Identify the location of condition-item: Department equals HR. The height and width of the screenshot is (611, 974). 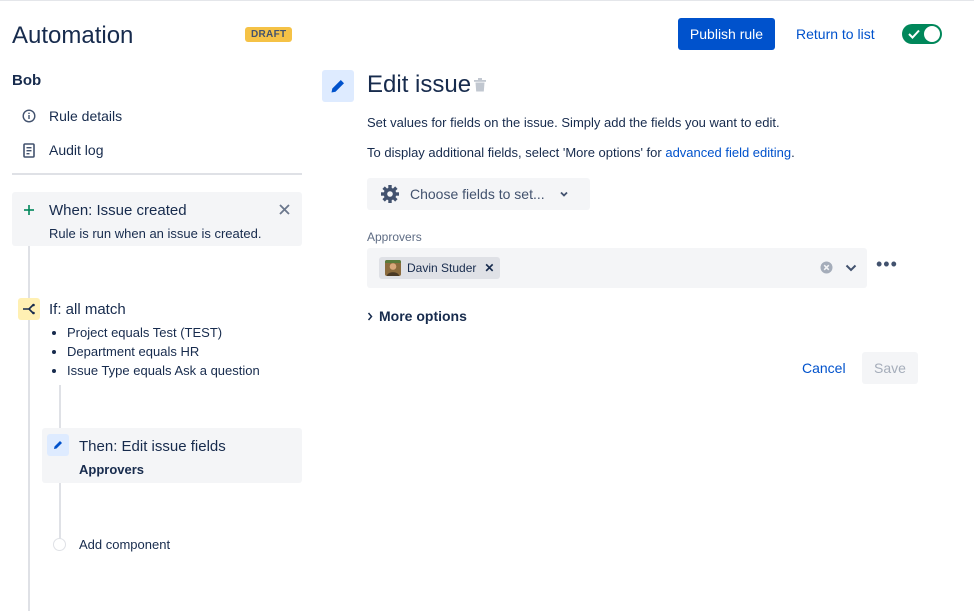
(163, 351).